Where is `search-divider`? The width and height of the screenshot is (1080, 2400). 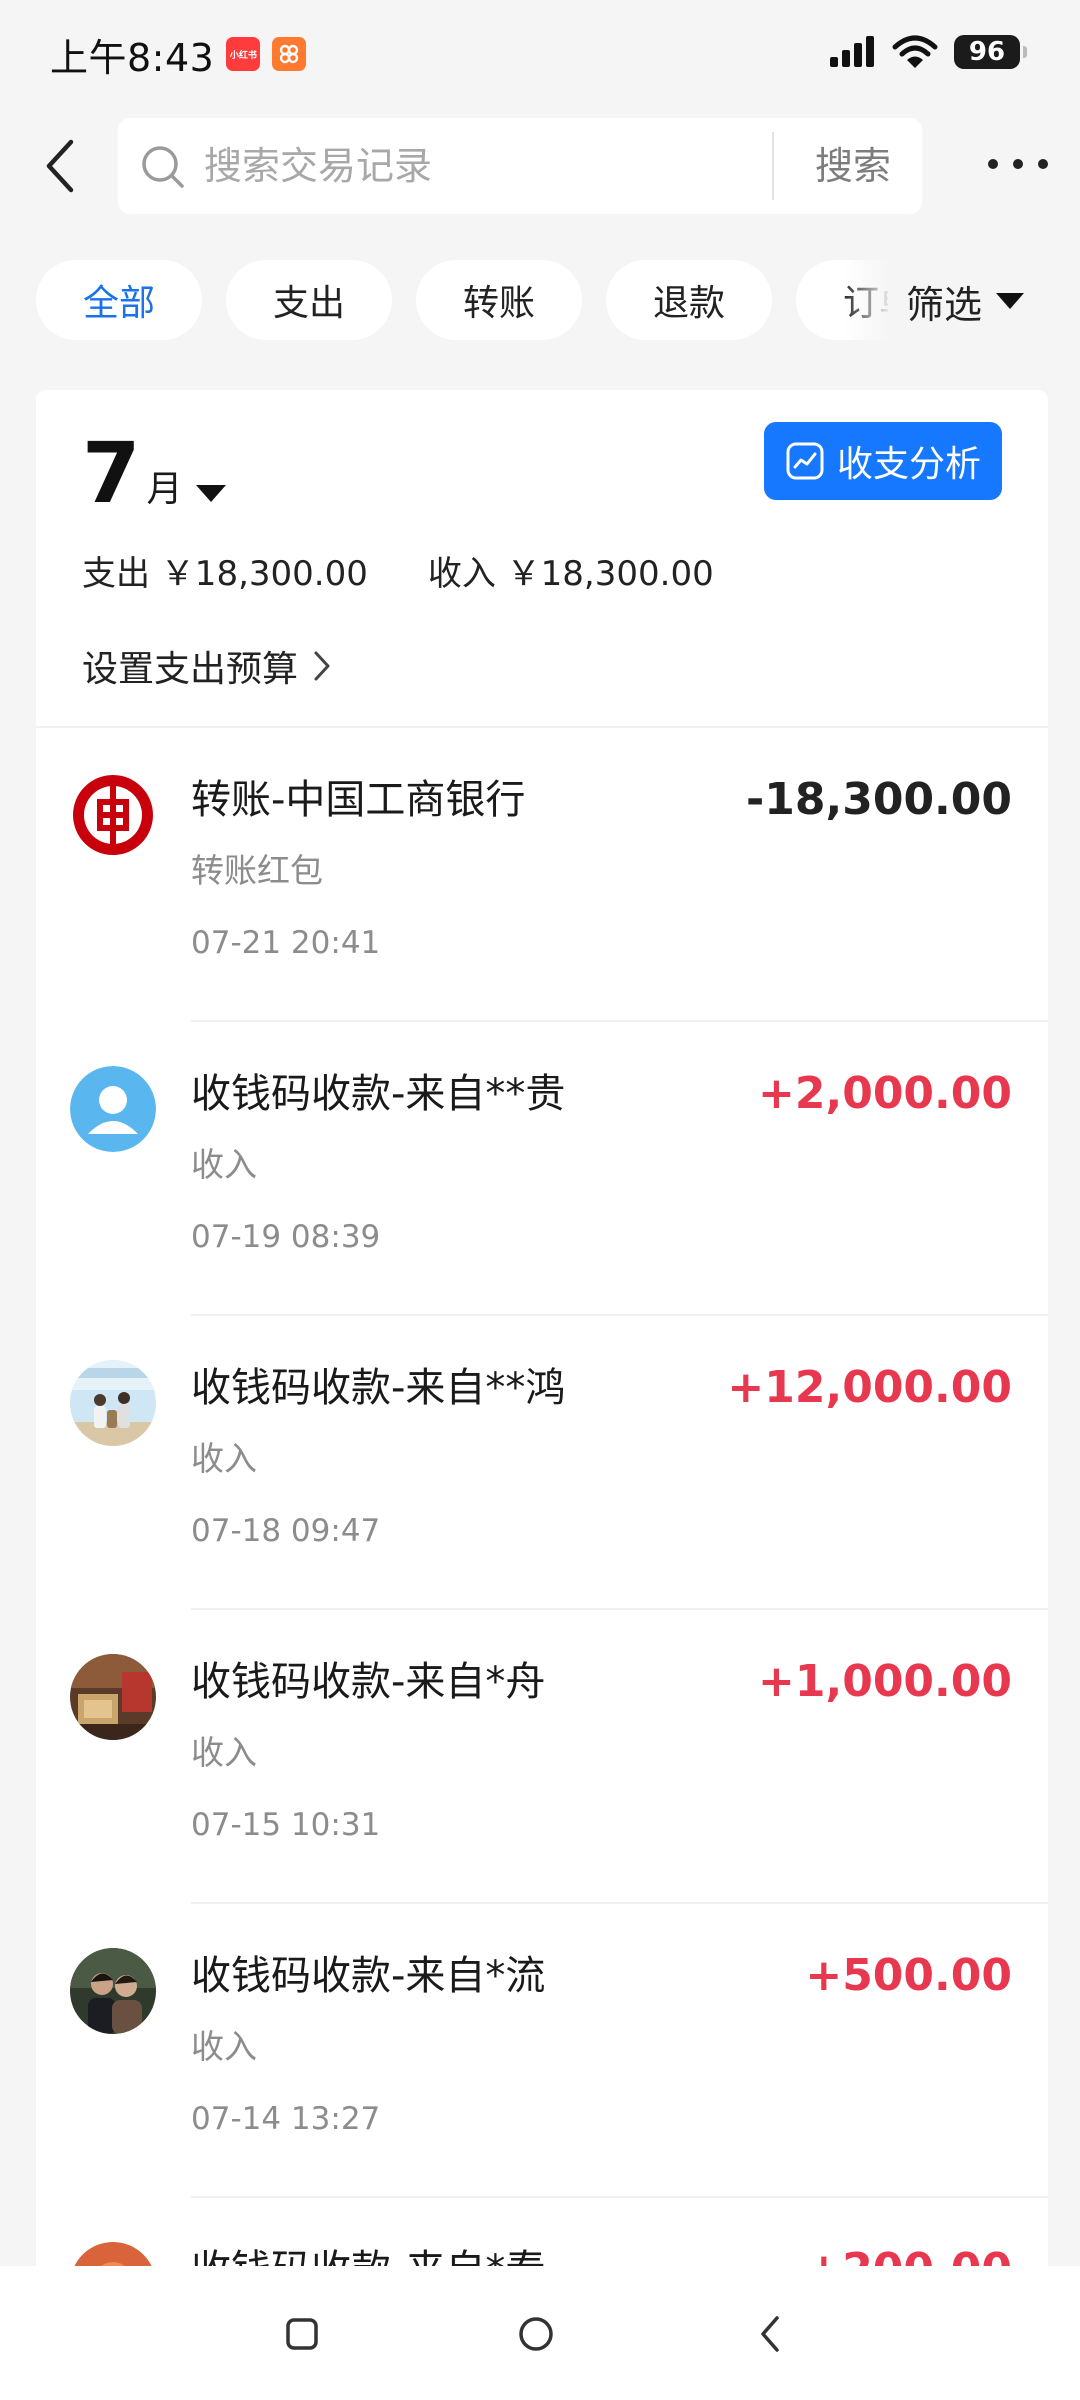 search-divider is located at coordinates (773, 166).